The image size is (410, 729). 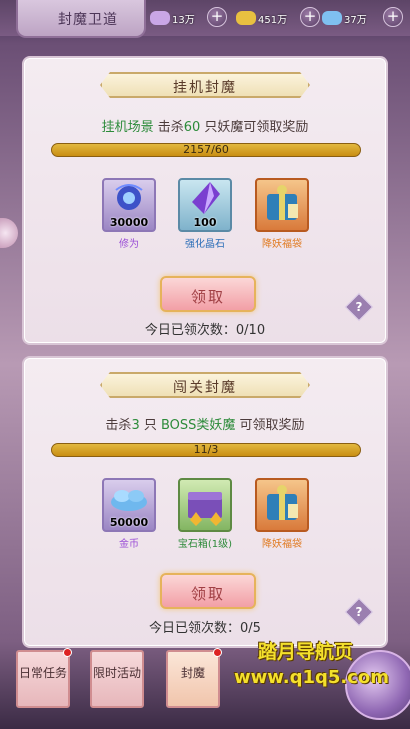 What do you see at coordinates (273, 20) in the screenshot?
I see `resource-value: 451万` at bounding box center [273, 20].